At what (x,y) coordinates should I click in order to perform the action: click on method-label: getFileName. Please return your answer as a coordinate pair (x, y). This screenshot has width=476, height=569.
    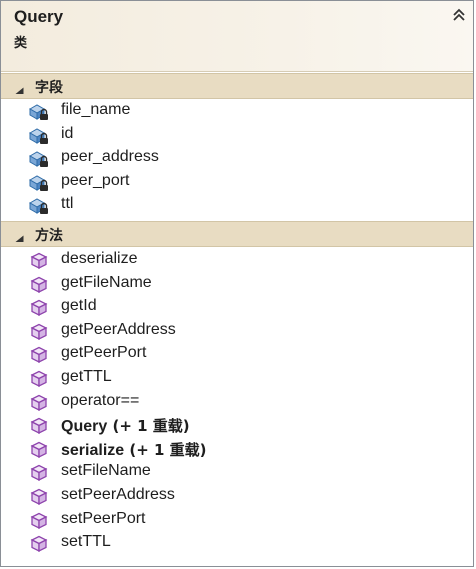
    Looking at the image, I should click on (106, 282).